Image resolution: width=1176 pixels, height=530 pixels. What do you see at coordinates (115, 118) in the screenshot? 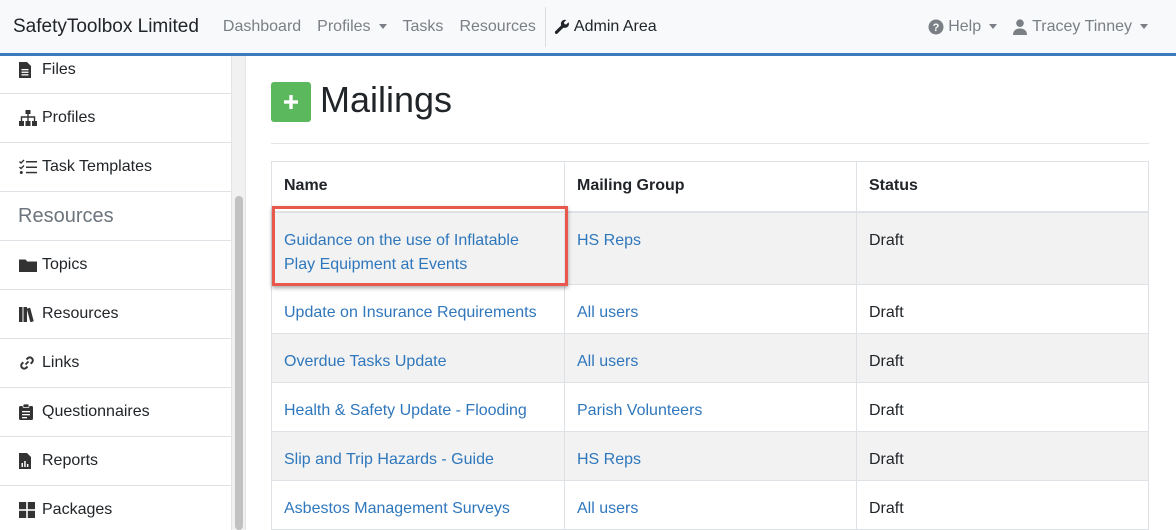
I see `sidebar-item-profiles: Profiles` at bounding box center [115, 118].